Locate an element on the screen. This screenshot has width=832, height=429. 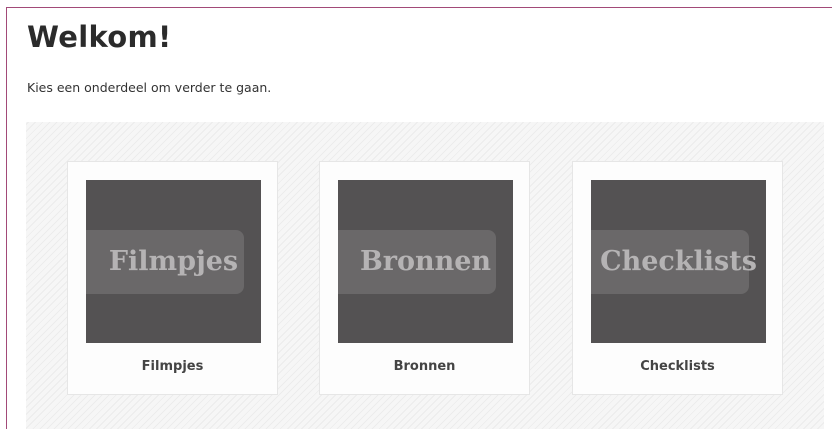
tile-checklists-image: Checklists is located at coordinates (678, 261).